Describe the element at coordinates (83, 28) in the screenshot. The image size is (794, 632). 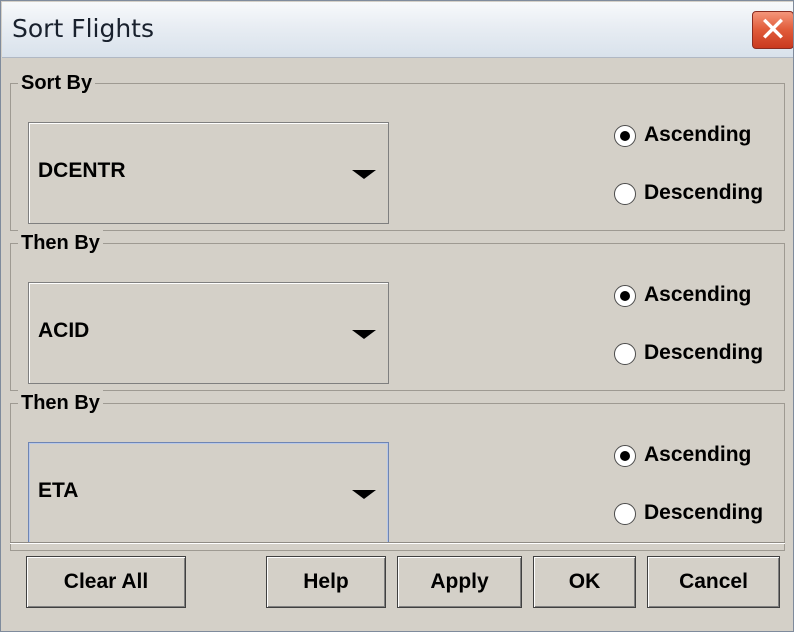
I see `window-title: Sort Flights` at that location.